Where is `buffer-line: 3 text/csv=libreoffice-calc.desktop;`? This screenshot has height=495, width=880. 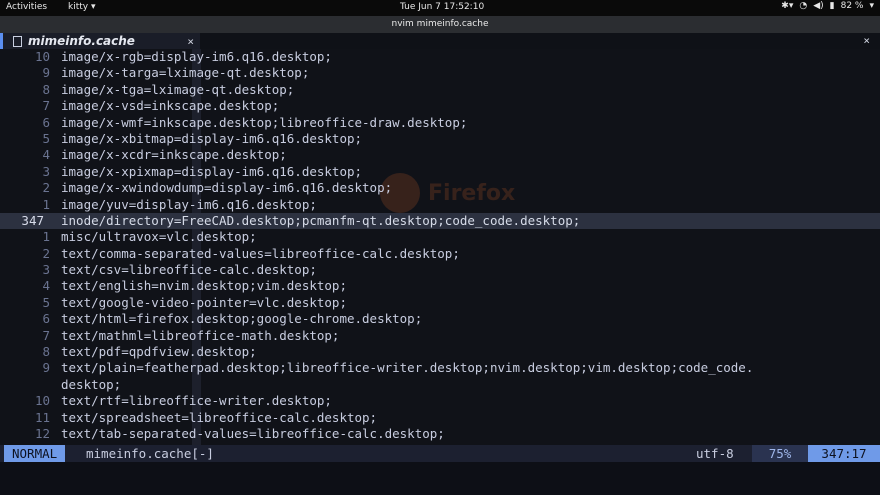 buffer-line: 3 text/csv=libreoffice-calc.desktop; is located at coordinates (440, 270).